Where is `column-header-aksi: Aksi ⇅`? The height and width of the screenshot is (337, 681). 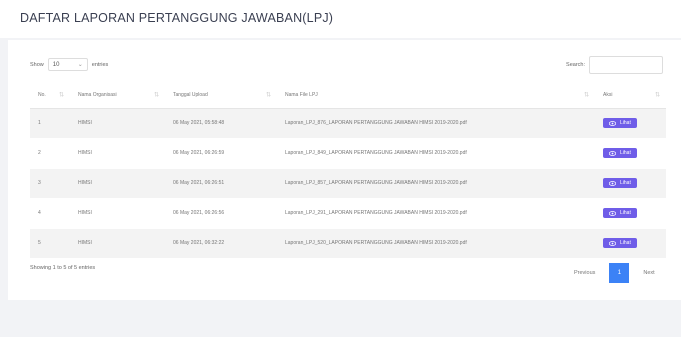 column-header-aksi: Aksi ⇅ is located at coordinates (630, 95).